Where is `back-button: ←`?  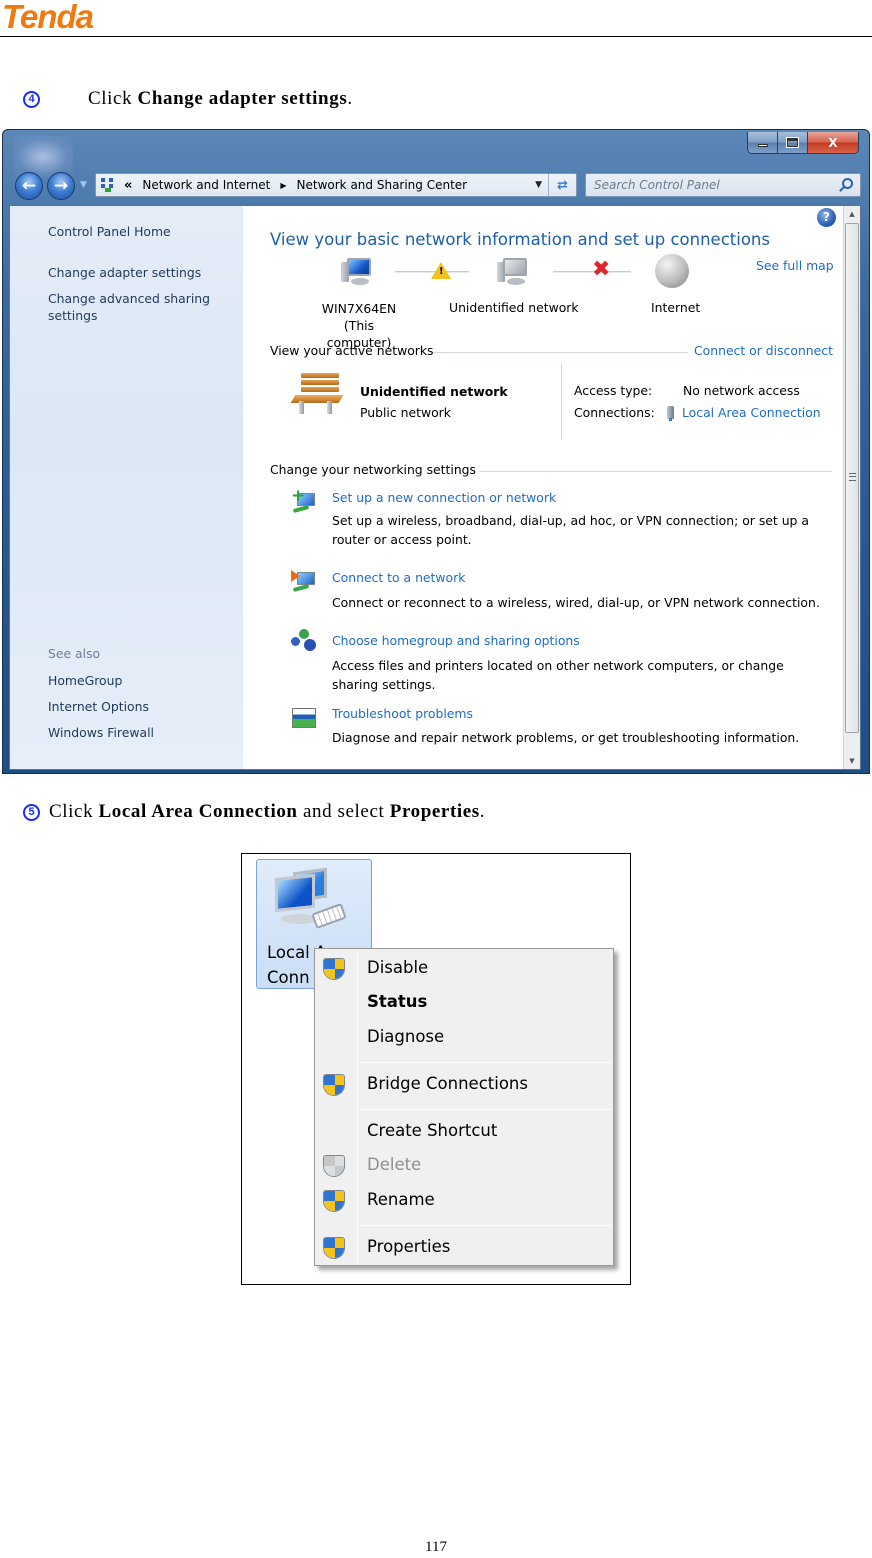
back-button: ← is located at coordinates (29, 186).